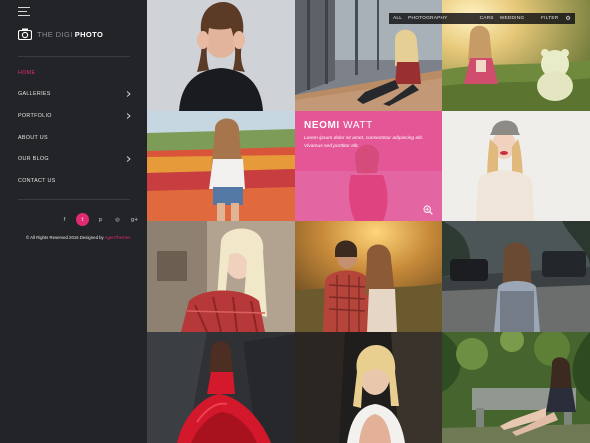 The height and width of the screenshot is (443, 590). I want to click on featured-title-last: WATT, so click(358, 125).